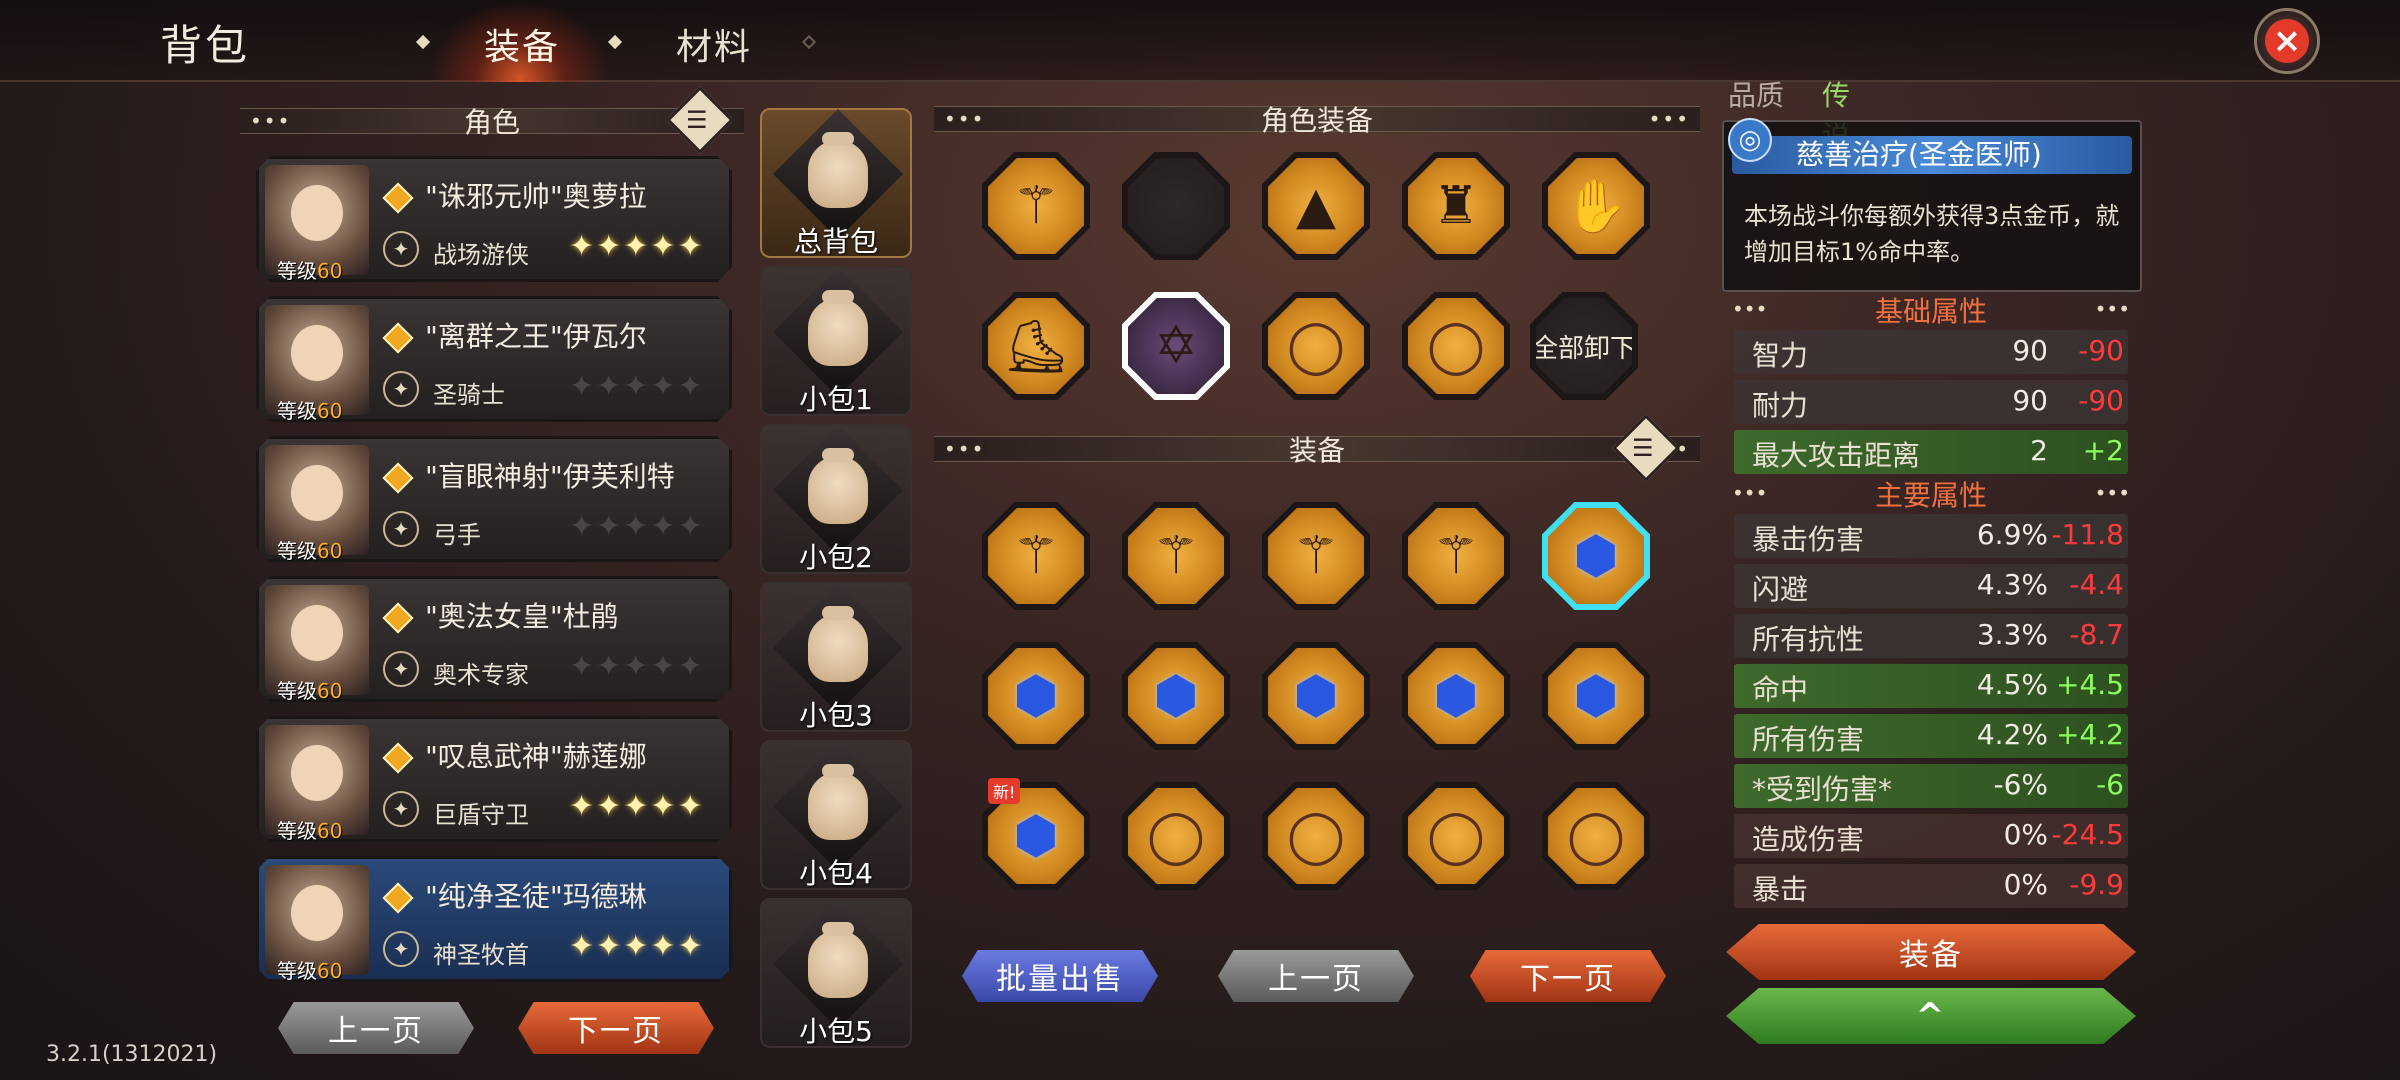 This screenshot has width=2400, height=1080. I want to click on stat-value: 0%, so click(2025, 834).